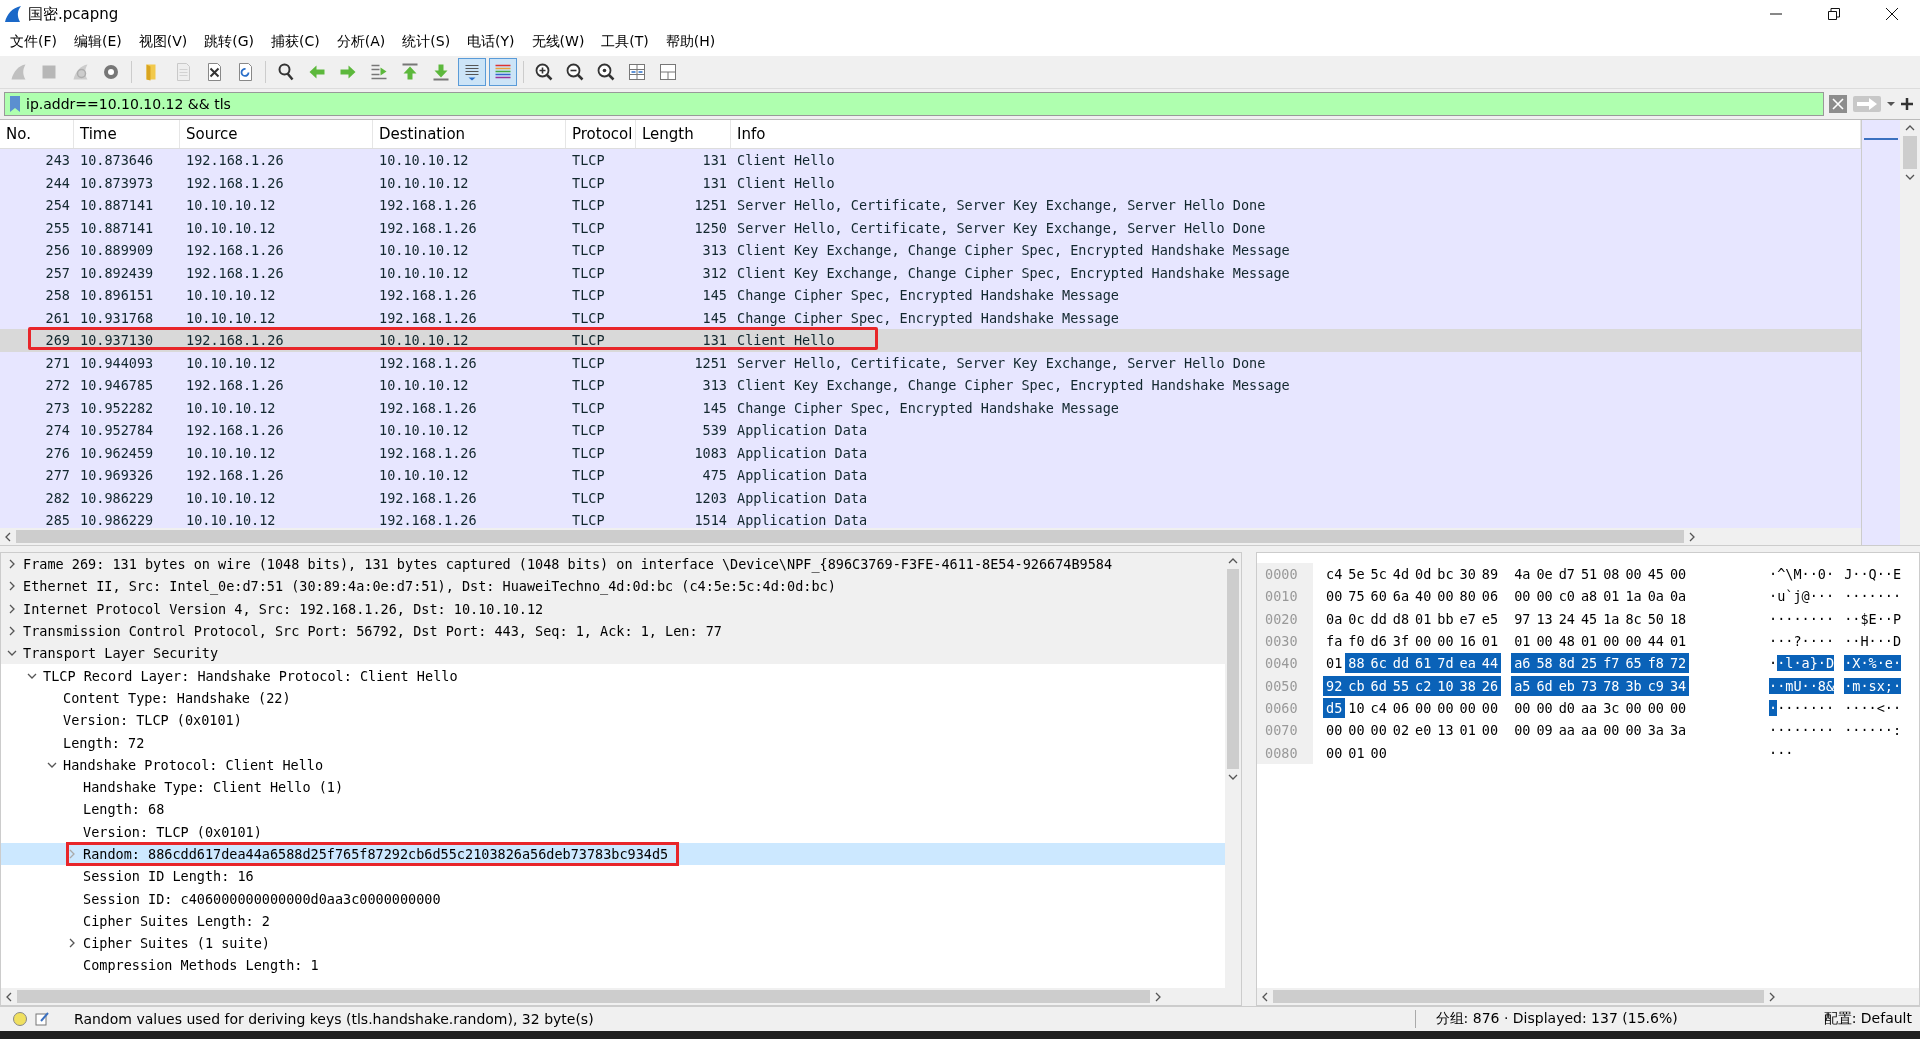  Describe the element at coordinates (1611, 707) in the screenshot. I see `hex-byte: 3c` at that location.